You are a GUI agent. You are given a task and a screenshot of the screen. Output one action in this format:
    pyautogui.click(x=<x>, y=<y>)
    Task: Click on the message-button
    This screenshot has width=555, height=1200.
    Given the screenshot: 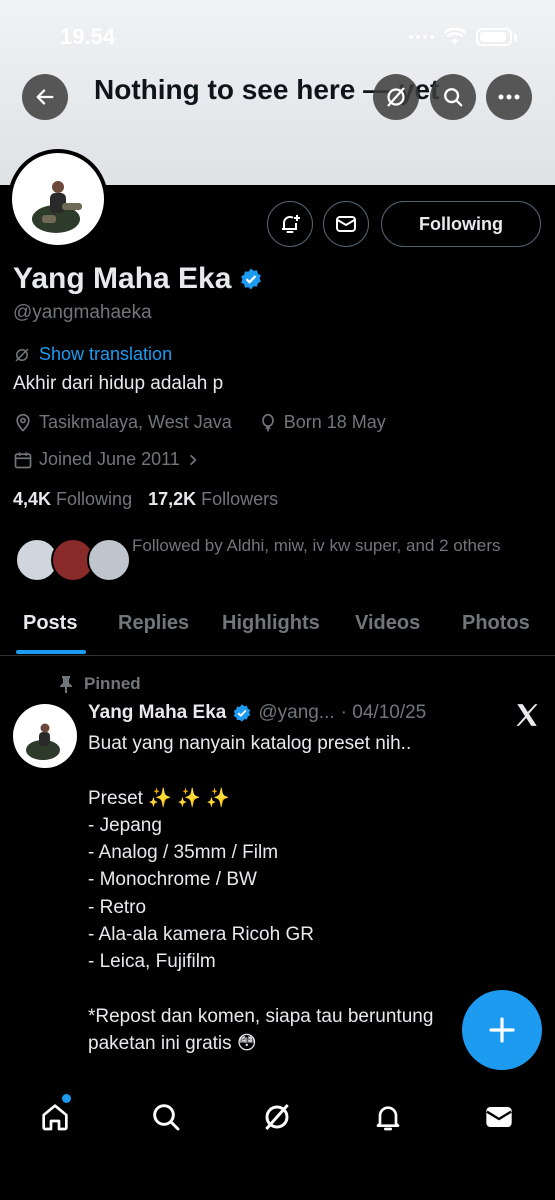 What is the action you would take?
    pyautogui.click(x=346, y=224)
    